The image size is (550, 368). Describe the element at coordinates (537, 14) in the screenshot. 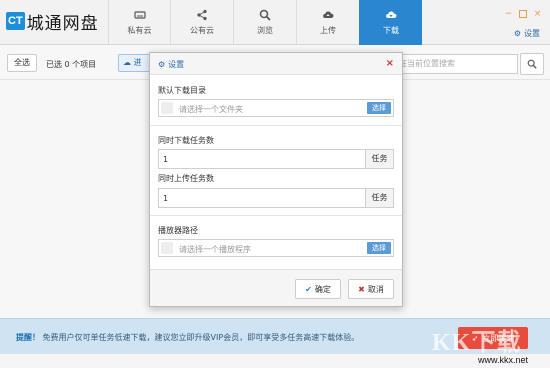

I see `close-icon: ×` at that location.